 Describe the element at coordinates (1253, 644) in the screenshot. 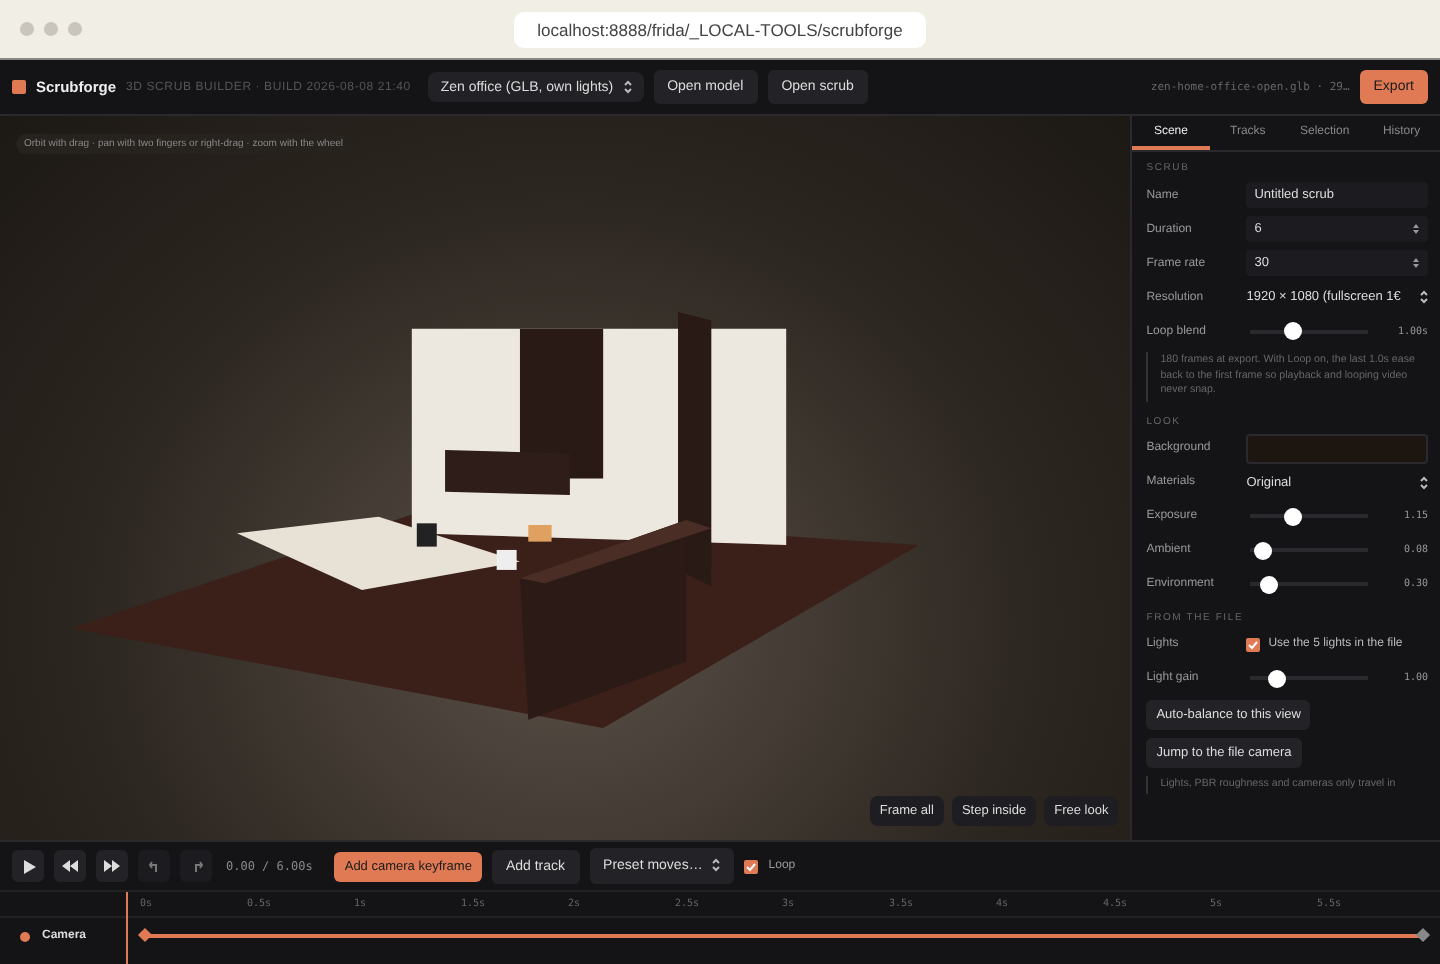

I see `checkbox` at that location.